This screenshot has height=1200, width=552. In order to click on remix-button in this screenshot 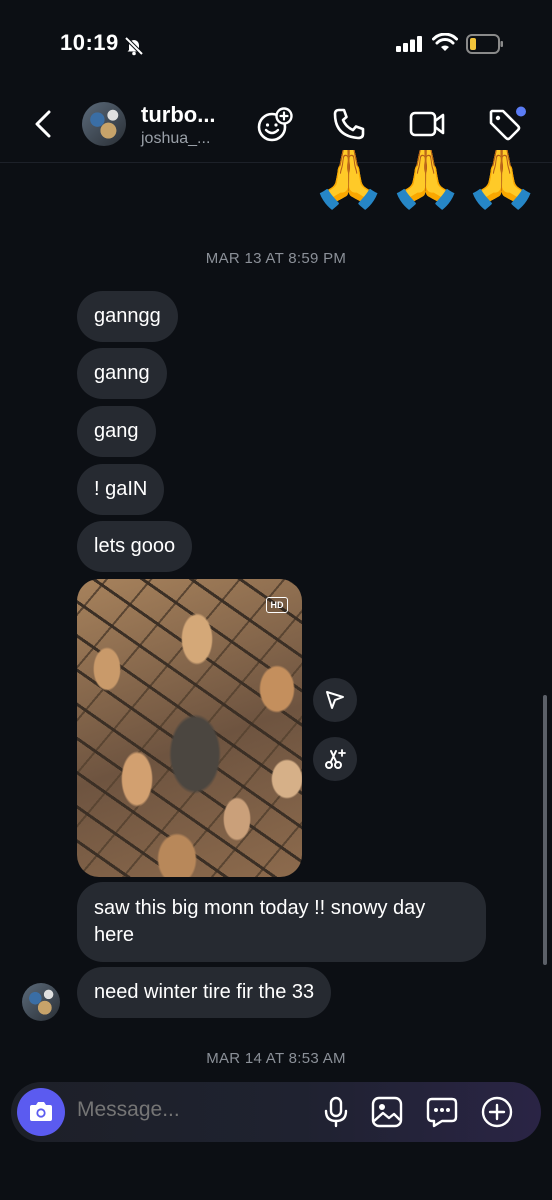, I will do `click(335, 759)`.